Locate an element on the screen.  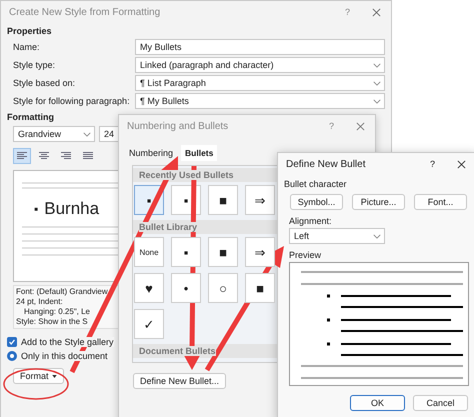
field-label: Preview is located at coordinates (305, 255).